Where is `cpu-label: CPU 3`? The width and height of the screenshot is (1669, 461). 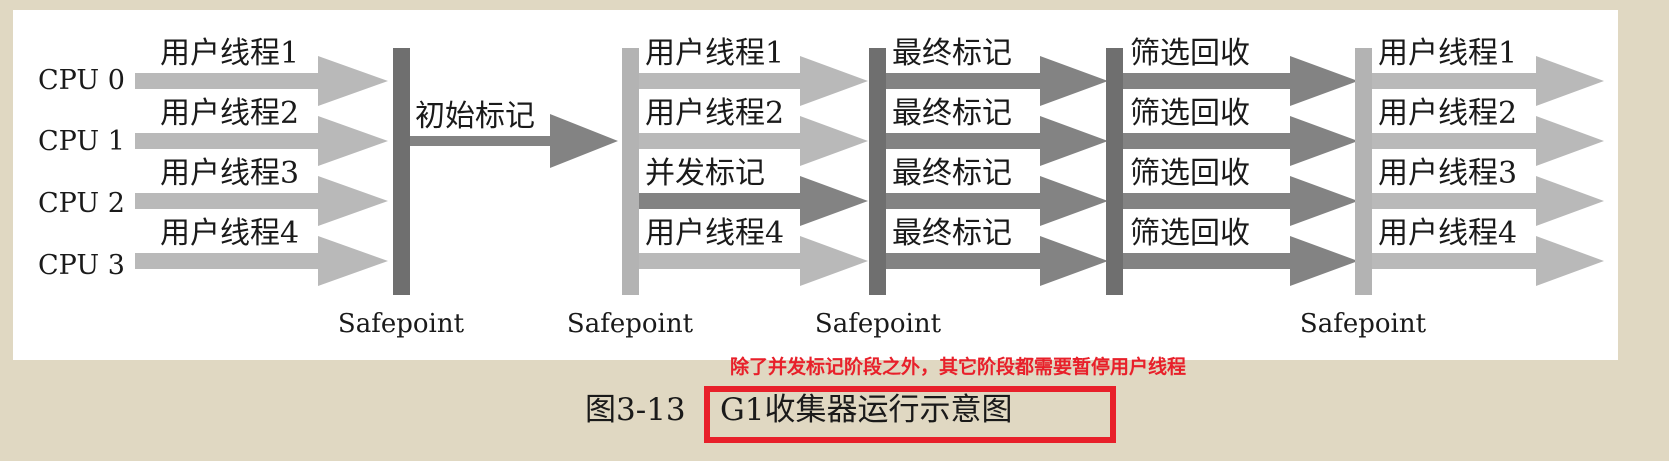
cpu-label: CPU 3 is located at coordinates (81, 265).